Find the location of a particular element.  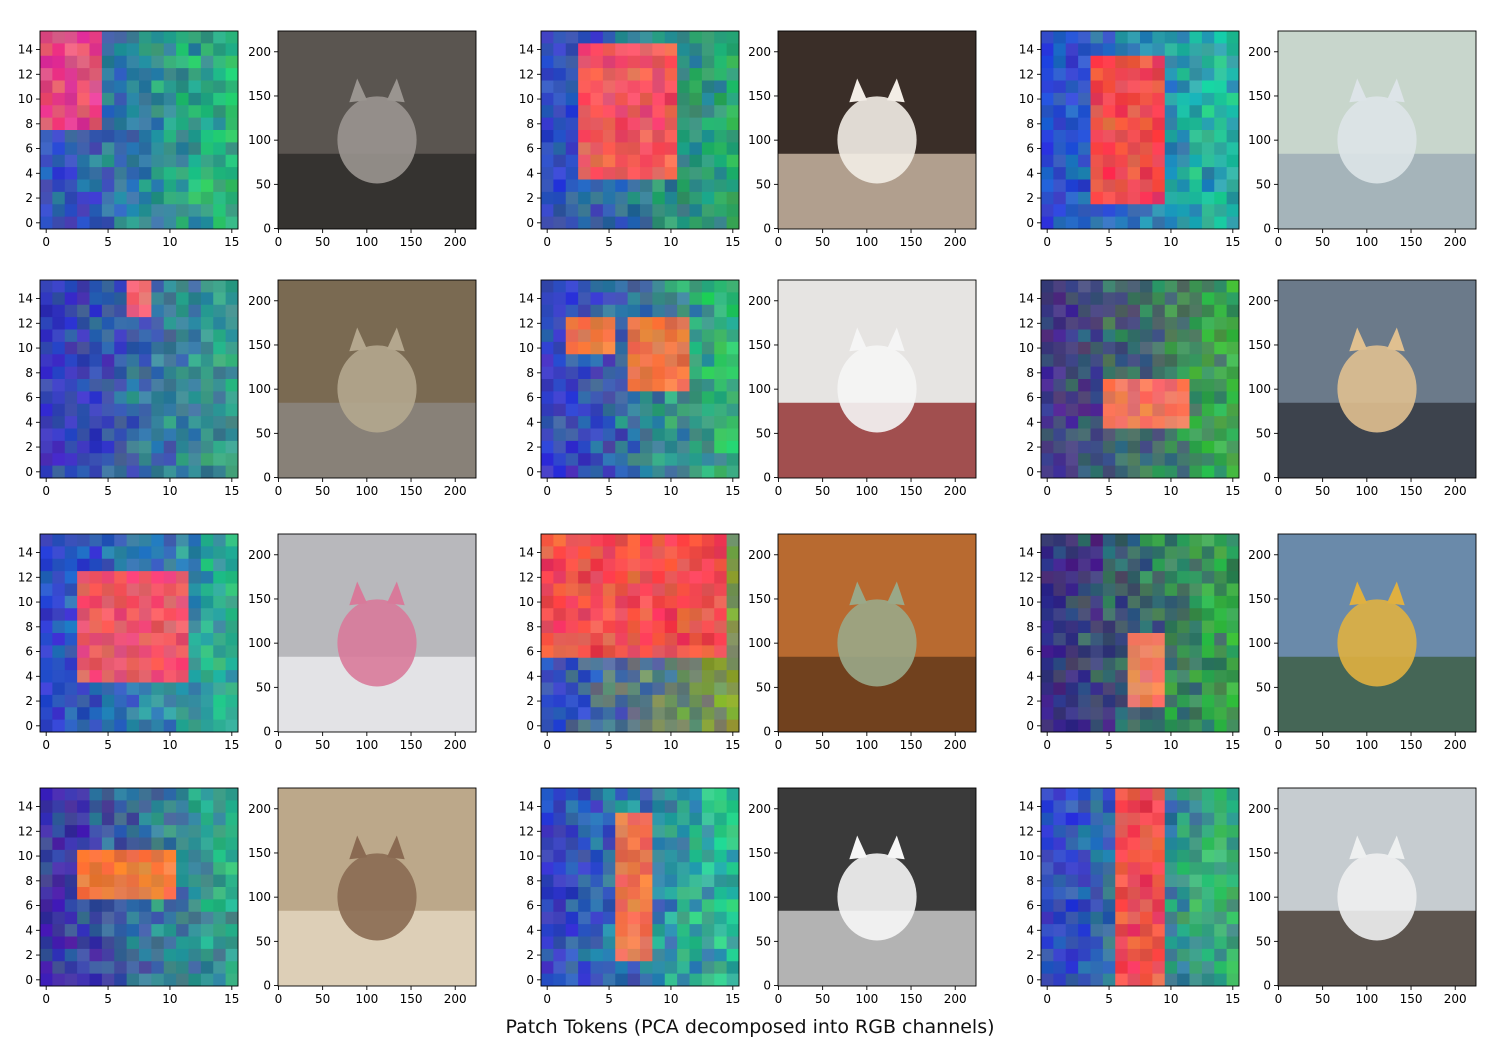

y-tick-label: 8 is located at coordinates (29, 881).